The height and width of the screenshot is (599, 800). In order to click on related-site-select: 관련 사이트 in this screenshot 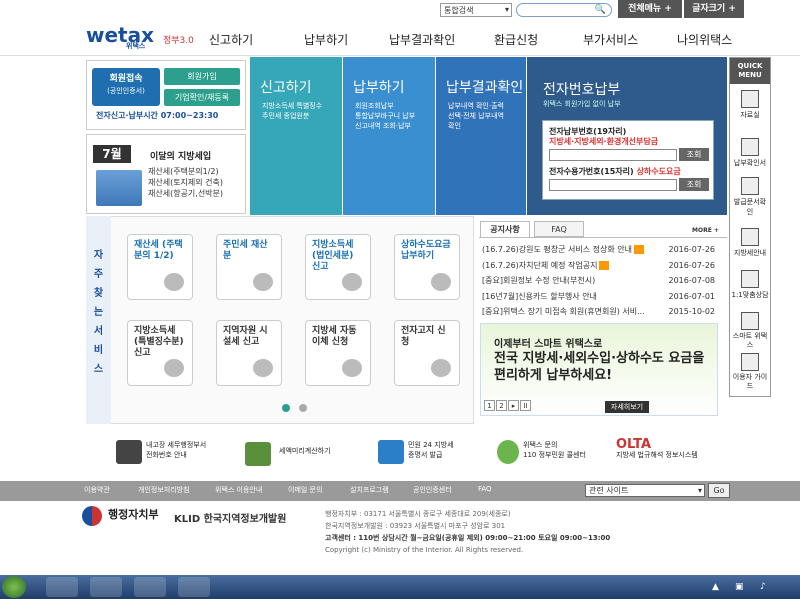, I will do `click(645, 490)`.